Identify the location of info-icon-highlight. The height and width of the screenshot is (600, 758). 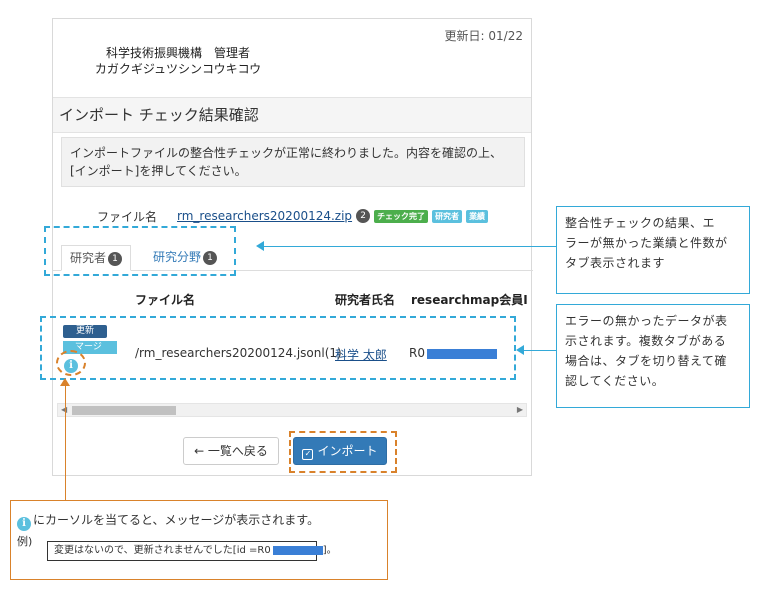
(71, 363).